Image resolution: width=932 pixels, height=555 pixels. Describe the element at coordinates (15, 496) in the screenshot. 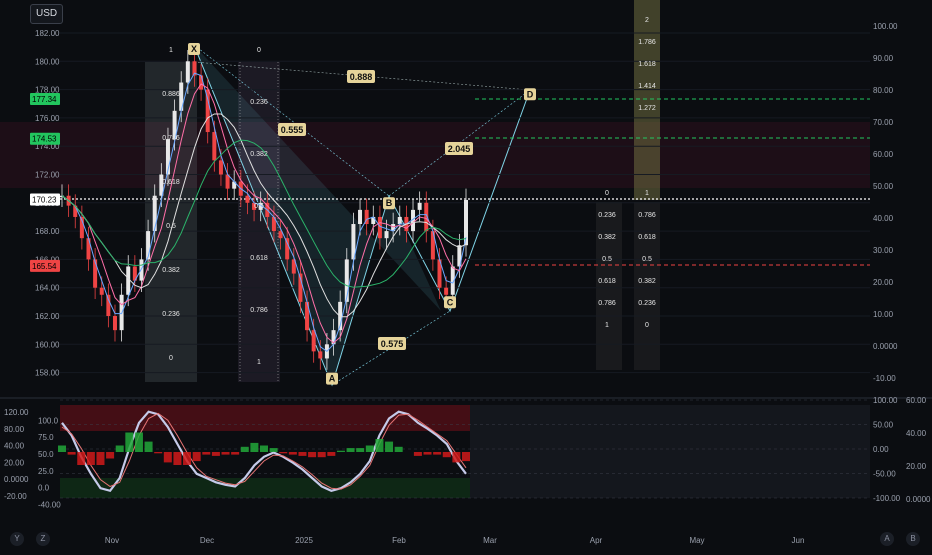

I see `osc-left-tick-label: -20.00` at that location.